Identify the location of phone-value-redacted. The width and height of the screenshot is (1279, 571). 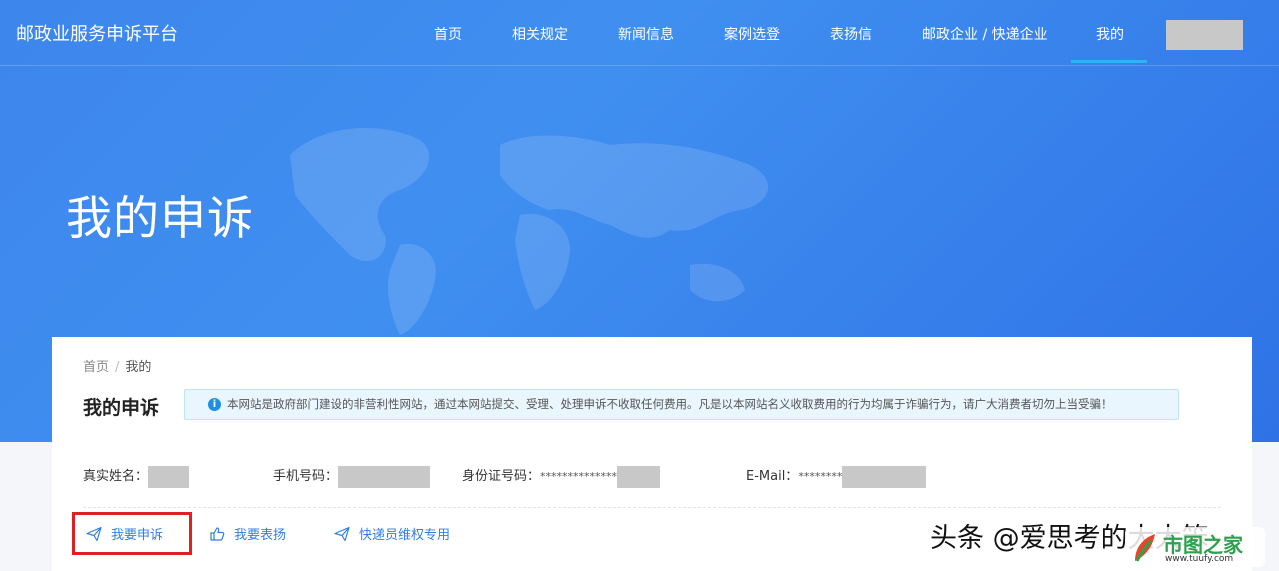
(384, 476).